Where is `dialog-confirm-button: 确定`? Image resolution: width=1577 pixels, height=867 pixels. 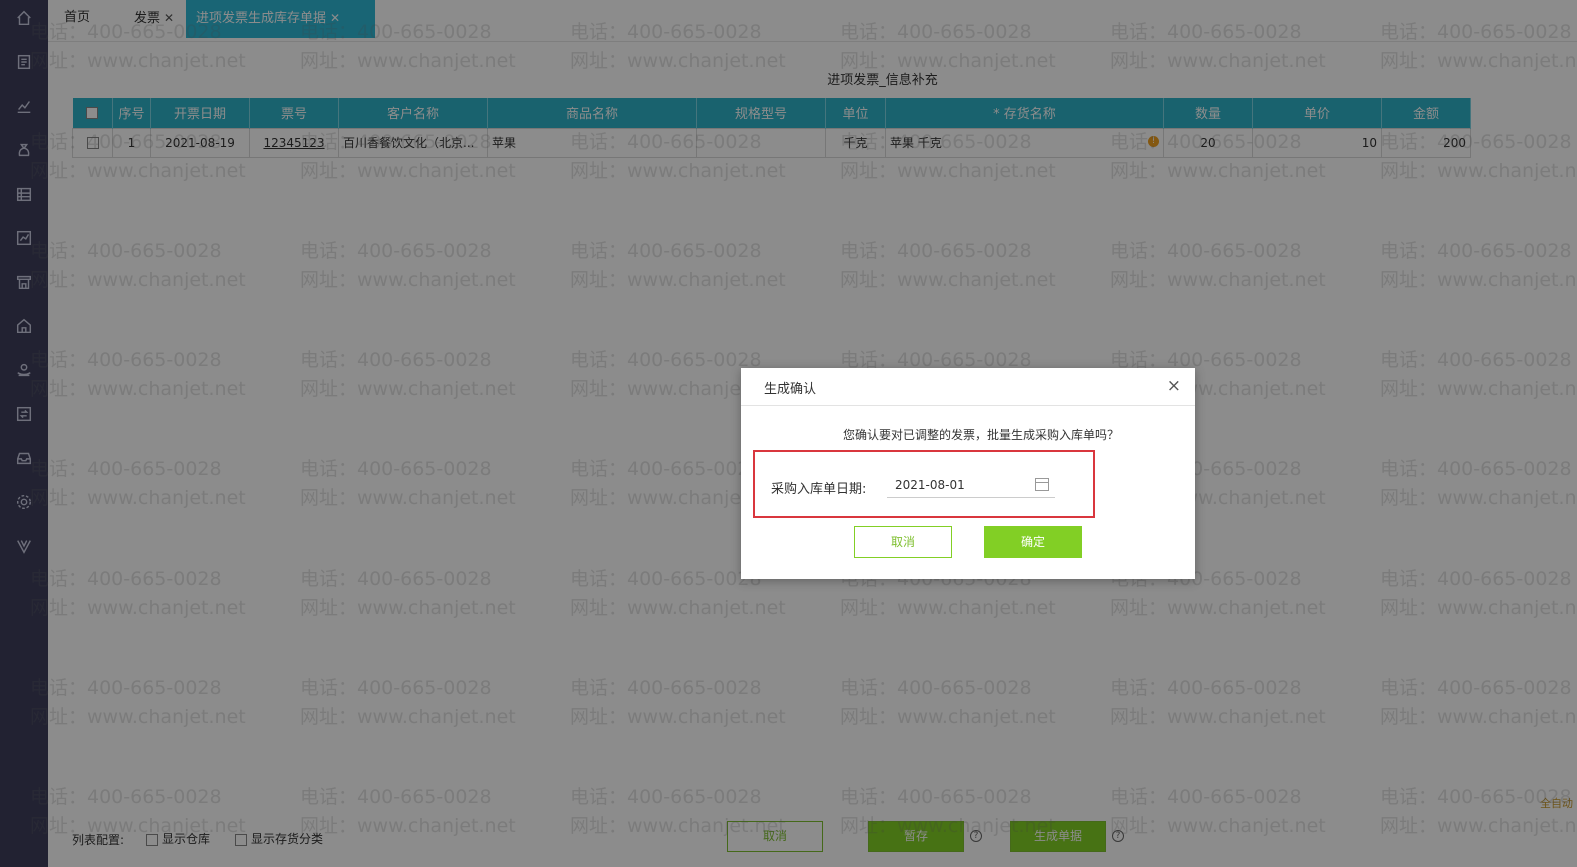
dialog-confirm-button: 确定 is located at coordinates (1033, 542).